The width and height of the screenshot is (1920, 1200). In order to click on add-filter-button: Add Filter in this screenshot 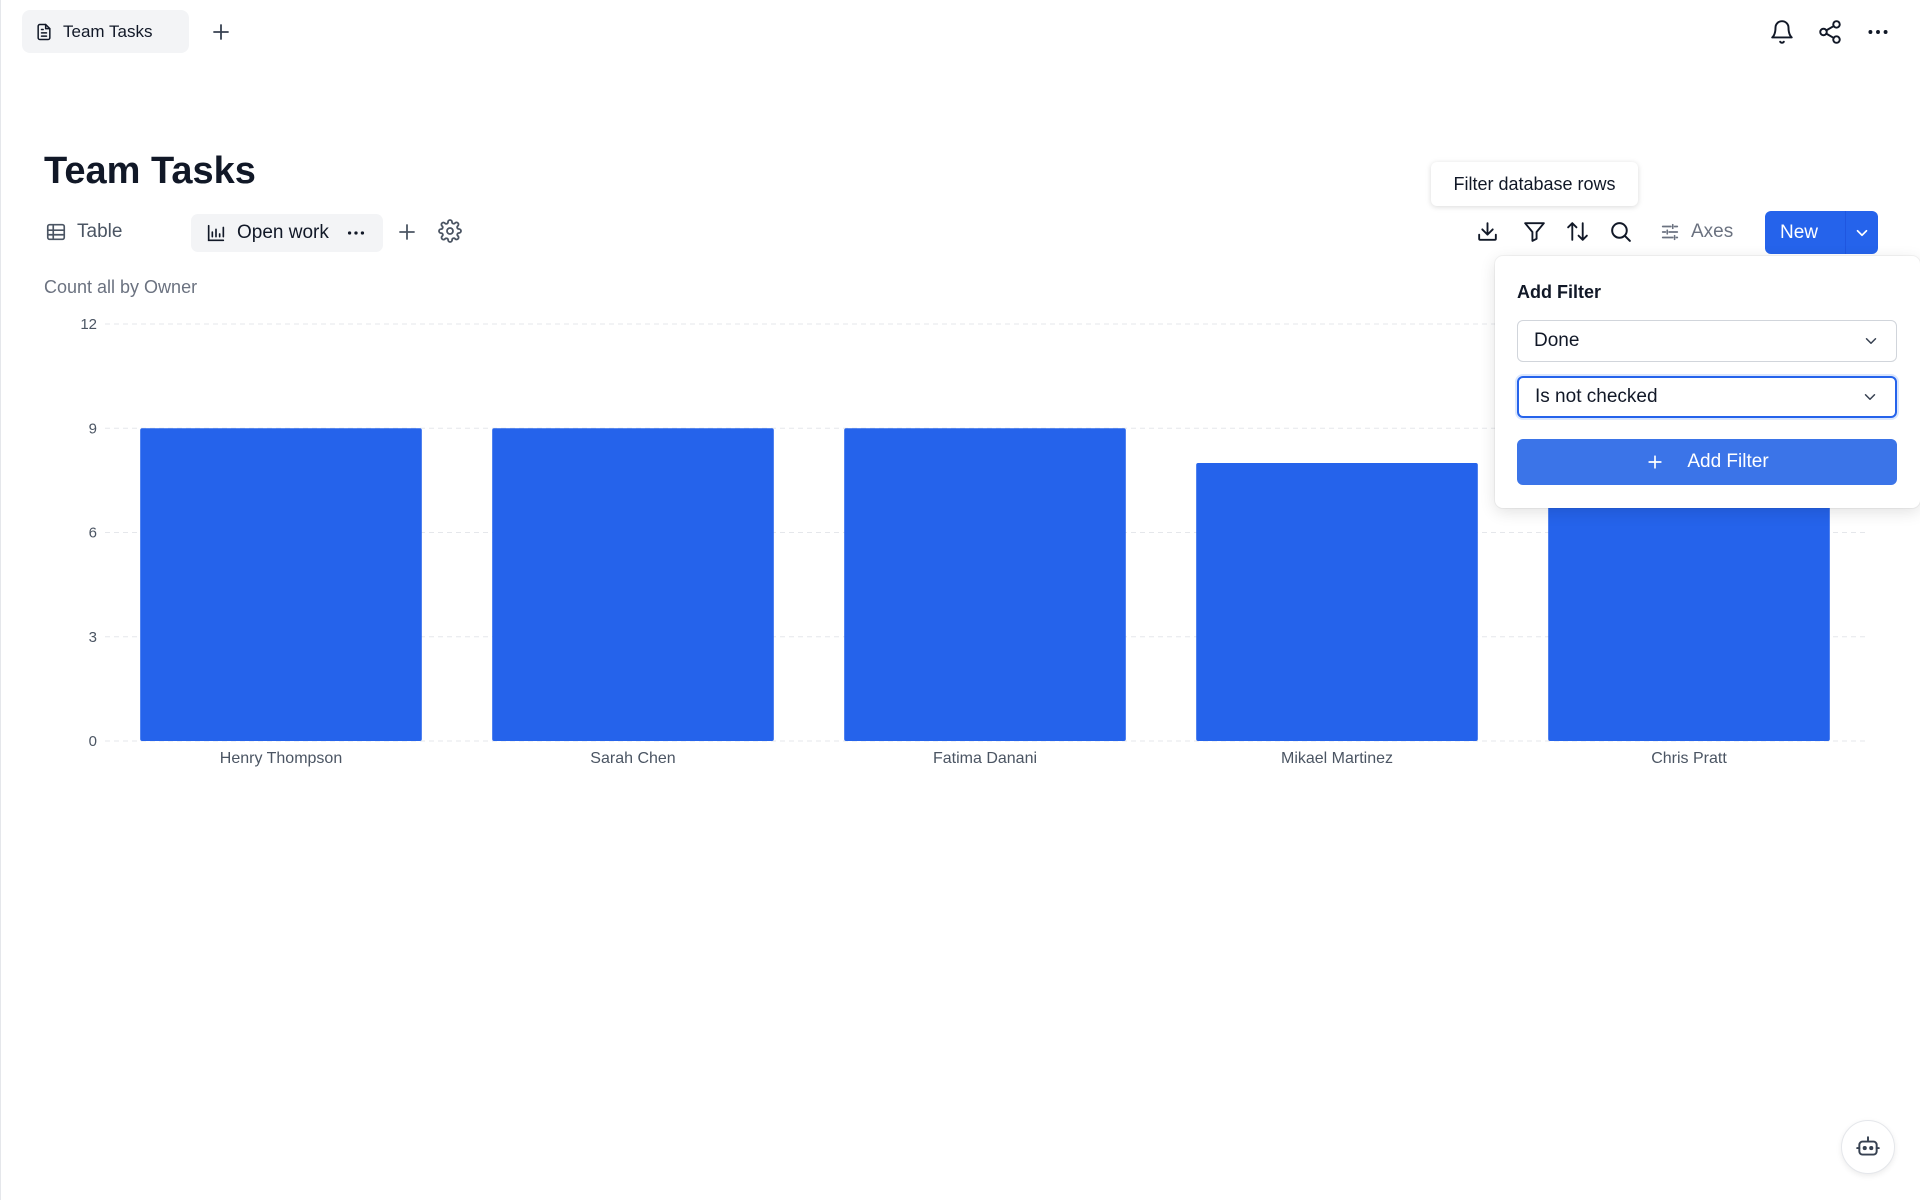, I will do `click(1707, 462)`.